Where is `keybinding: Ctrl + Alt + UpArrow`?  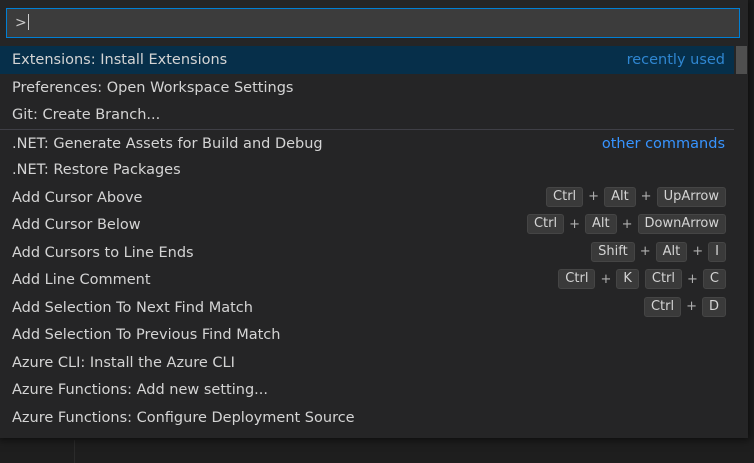
keybinding: Ctrl + Alt + UpArrow is located at coordinates (636, 196).